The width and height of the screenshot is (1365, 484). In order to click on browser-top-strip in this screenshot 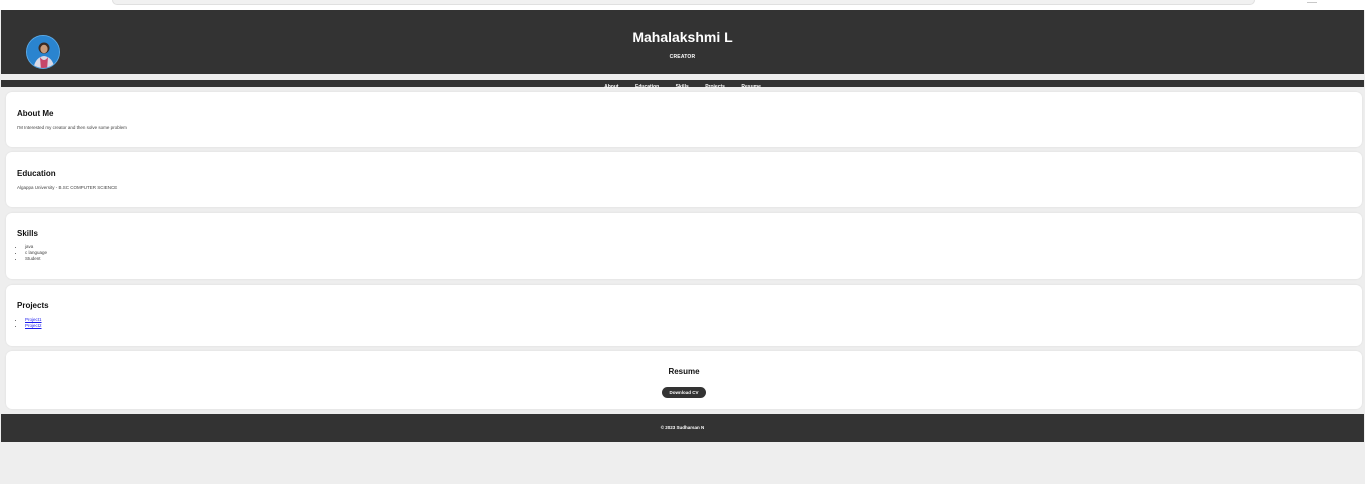, I will do `click(682, 5)`.